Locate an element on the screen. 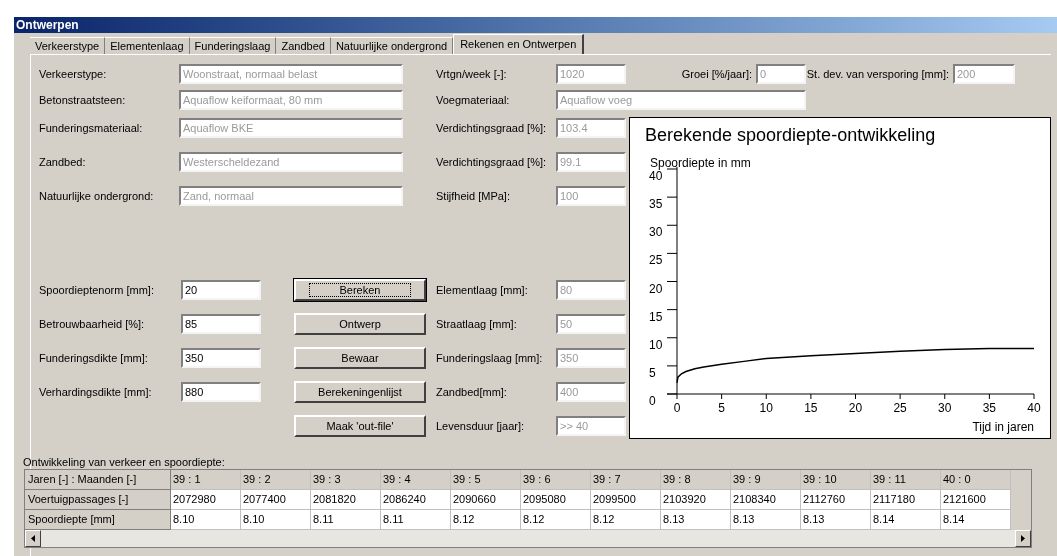  left-arrow-icon is located at coordinates (33, 538).